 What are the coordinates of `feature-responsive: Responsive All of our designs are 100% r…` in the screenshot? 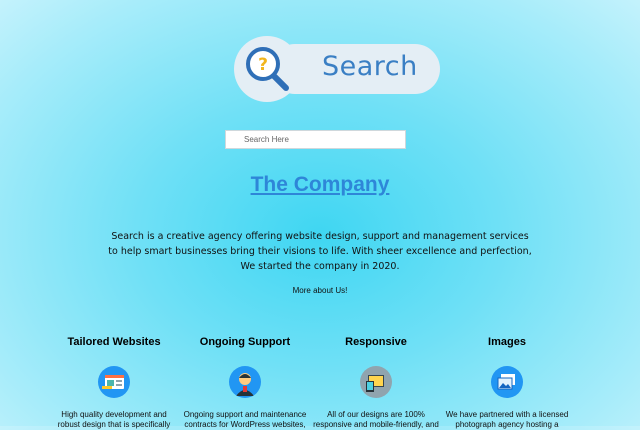 It's located at (376, 383).